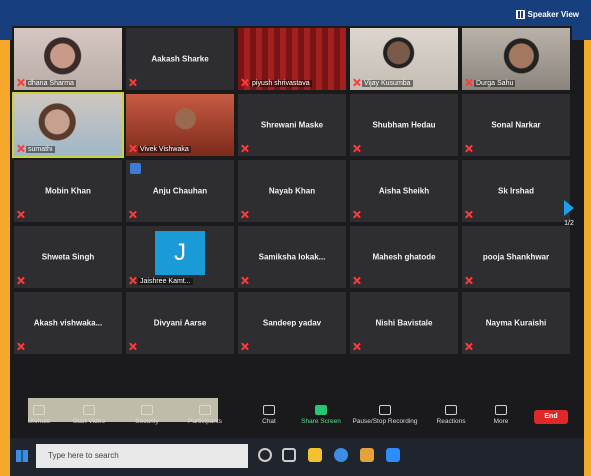 This screenshot has height=476, width=591. I want to click on participant-name: Nayma Kuraishi, so click(516, 323).